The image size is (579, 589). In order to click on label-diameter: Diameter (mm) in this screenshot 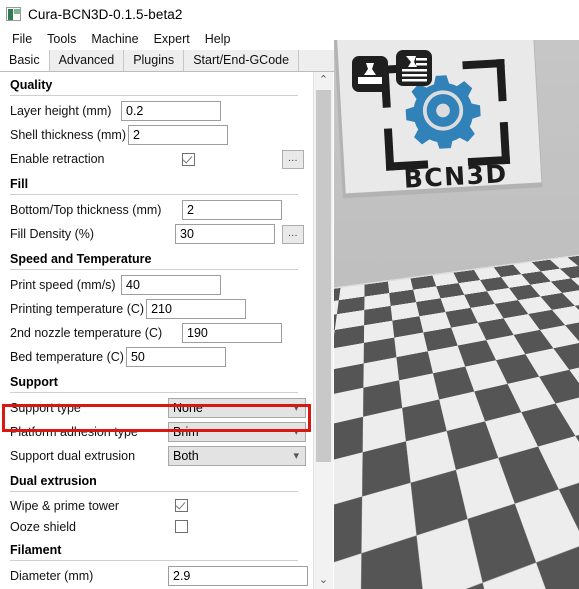, I will do `click(52, 576)`.